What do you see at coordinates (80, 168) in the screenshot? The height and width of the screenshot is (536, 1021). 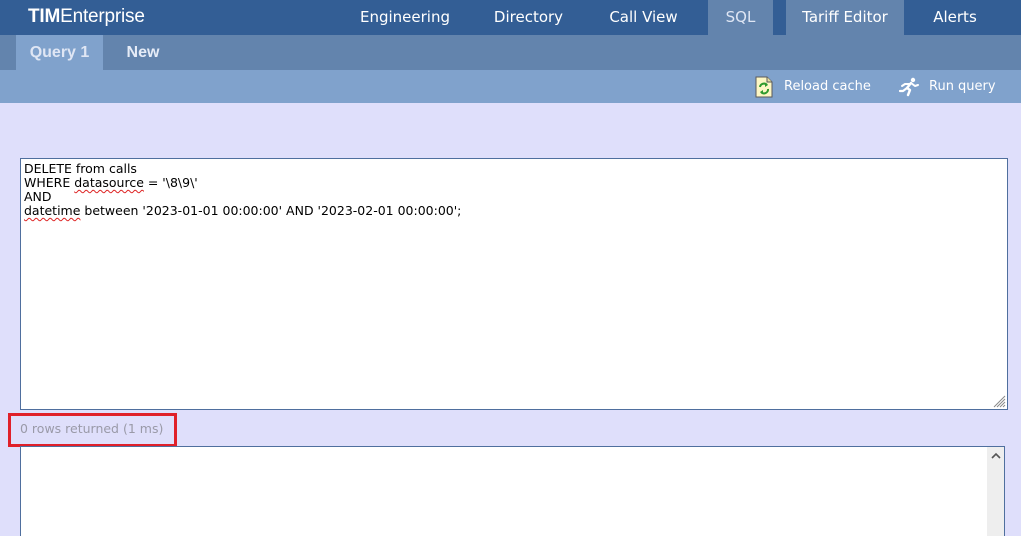 I see `sql-line: DELETE from calls` at bounding box center [80, 168].